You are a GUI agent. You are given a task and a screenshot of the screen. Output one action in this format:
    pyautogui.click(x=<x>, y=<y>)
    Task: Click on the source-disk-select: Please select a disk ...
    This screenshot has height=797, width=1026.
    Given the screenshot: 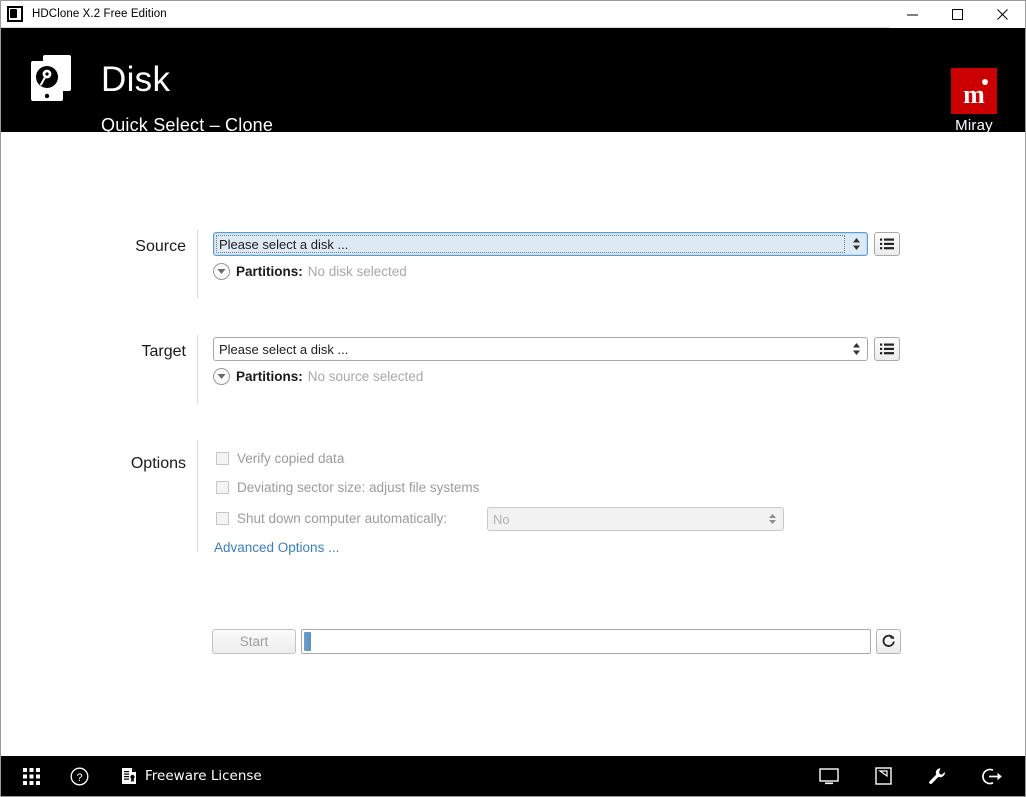 What is the action you would take?
    pyautogui.click(x=540, y=244)
    